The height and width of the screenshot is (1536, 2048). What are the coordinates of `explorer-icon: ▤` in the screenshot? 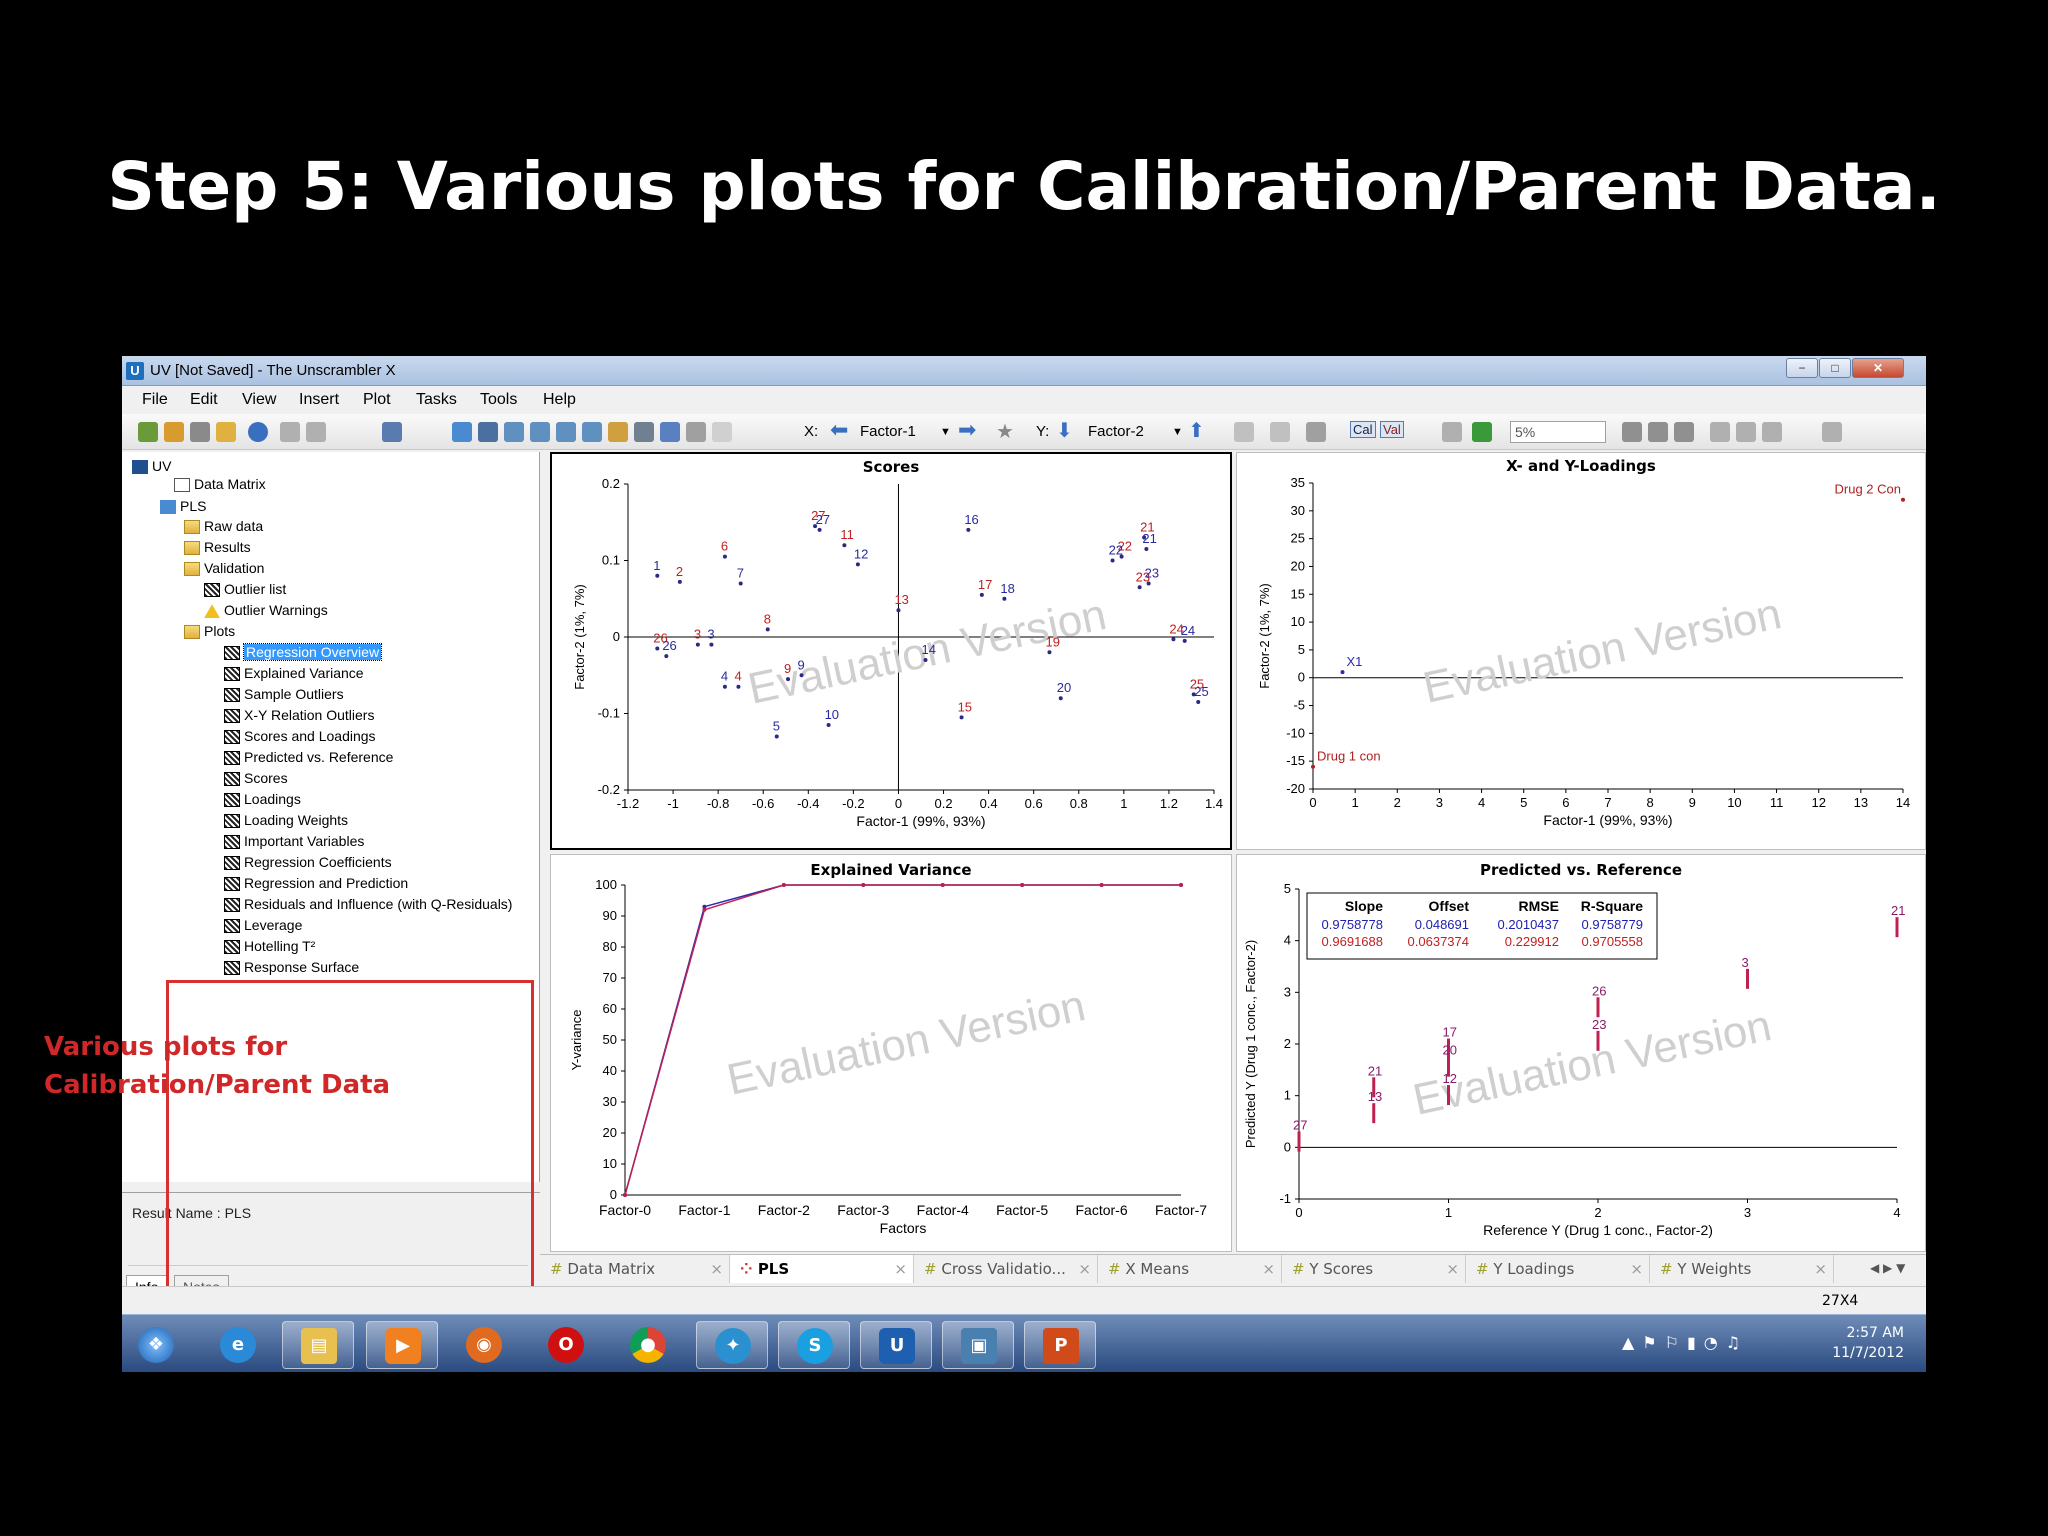 It's located at (318, 1345).